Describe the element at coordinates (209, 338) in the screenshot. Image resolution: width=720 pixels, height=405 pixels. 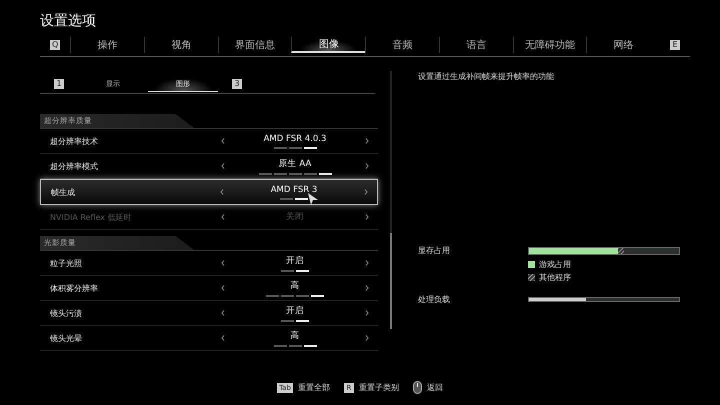
I see `setting-row: 镜头光晕 高` at that location.